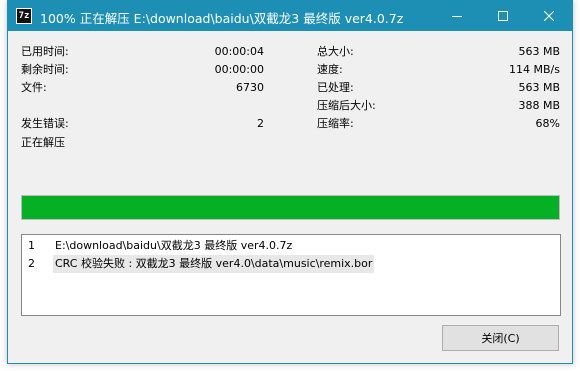 The image size is (580, 371). I want to click on minimize-button, so click(457, 16).